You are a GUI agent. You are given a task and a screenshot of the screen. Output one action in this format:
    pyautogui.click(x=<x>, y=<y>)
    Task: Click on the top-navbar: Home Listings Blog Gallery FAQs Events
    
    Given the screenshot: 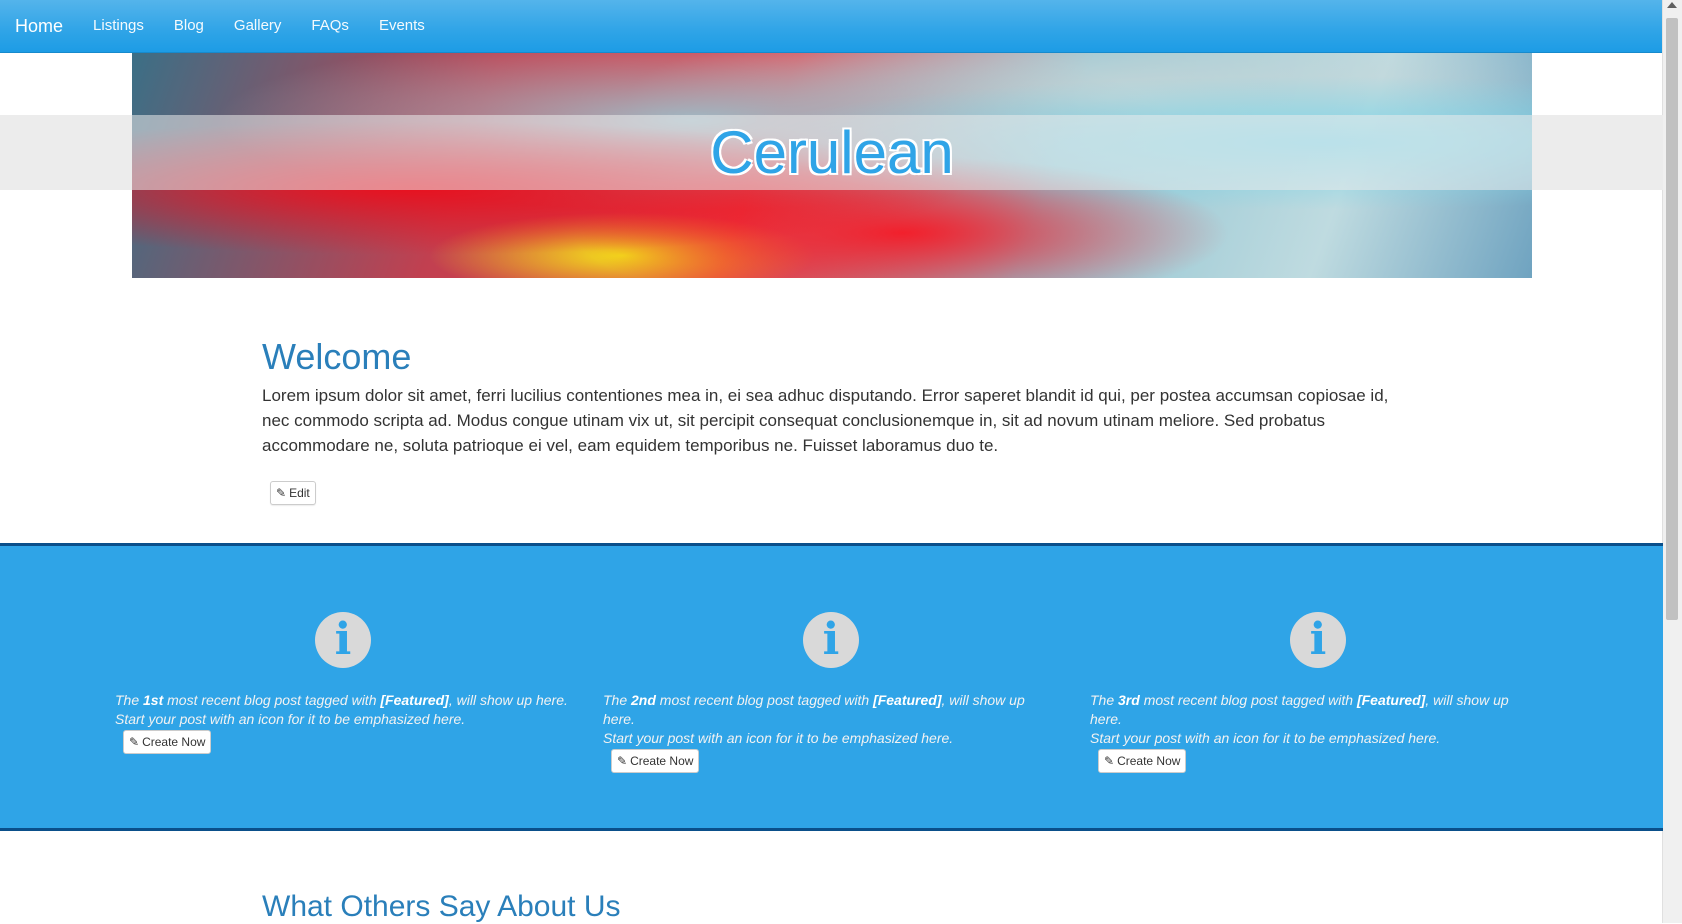 What is the action you would take?
    pyautogui.click(x=831, y=26)
    